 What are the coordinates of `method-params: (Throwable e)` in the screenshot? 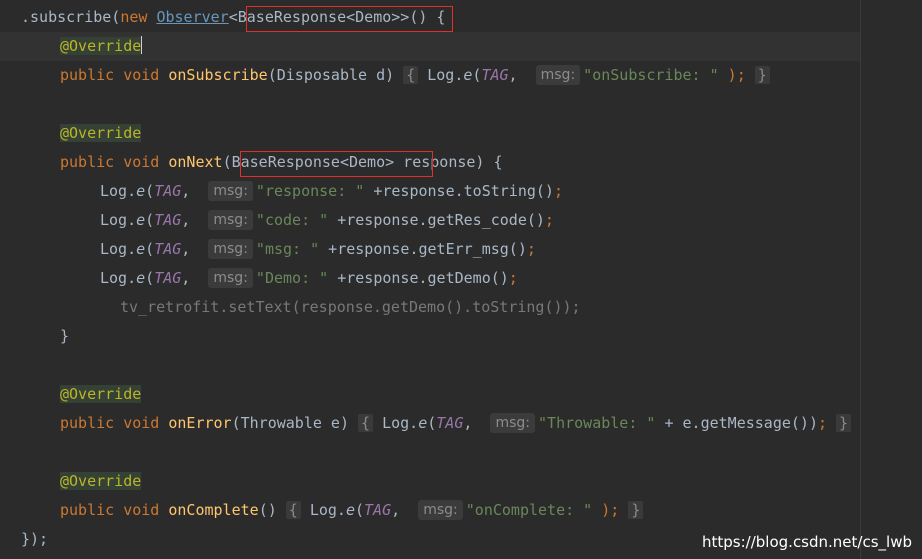 It's located at (290, 423).